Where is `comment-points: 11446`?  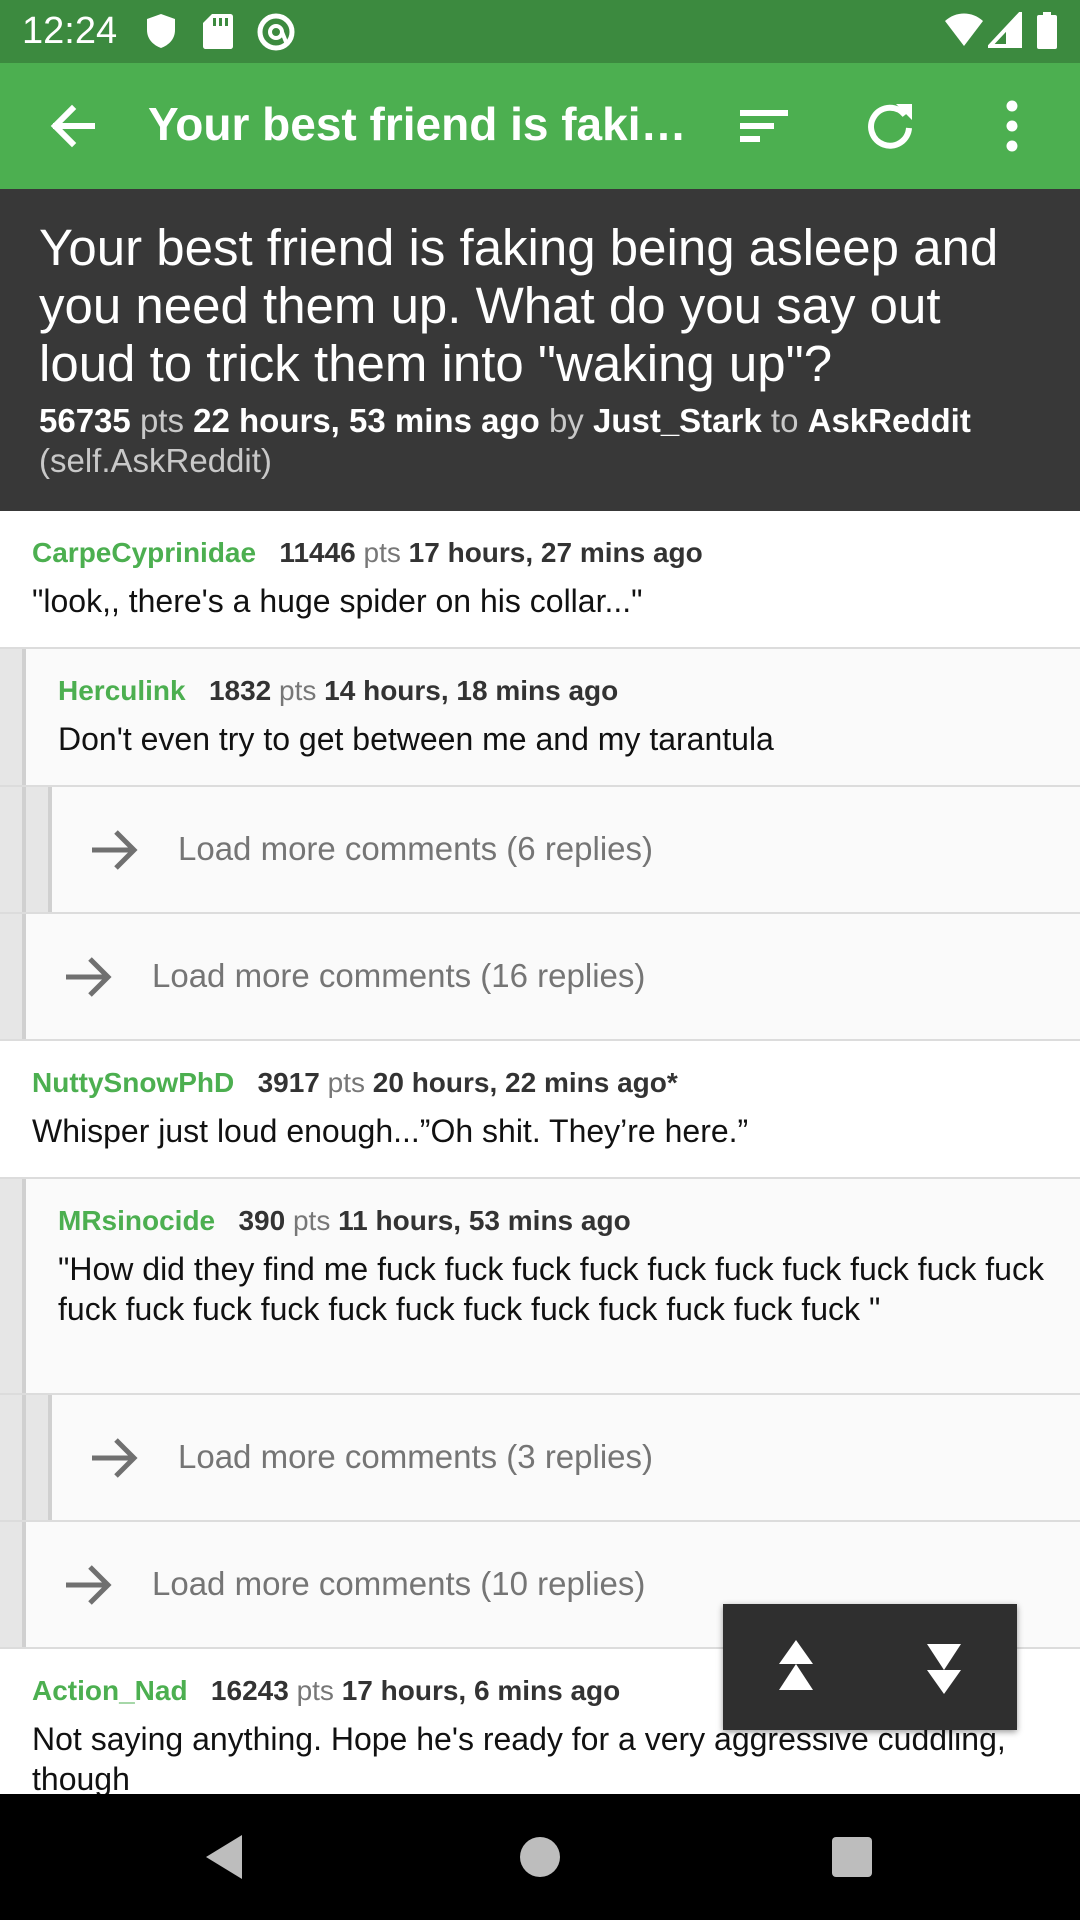 comment-points: 11446 is located at coordinates (317, 552).